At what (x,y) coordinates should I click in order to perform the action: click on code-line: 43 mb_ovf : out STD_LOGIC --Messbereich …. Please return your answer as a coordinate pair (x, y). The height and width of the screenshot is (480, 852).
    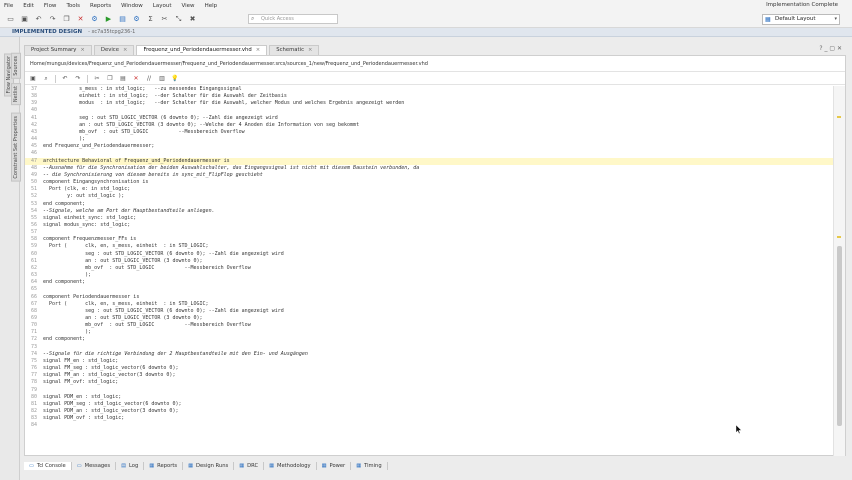
    Looking at the image, I should click on (429, 132).